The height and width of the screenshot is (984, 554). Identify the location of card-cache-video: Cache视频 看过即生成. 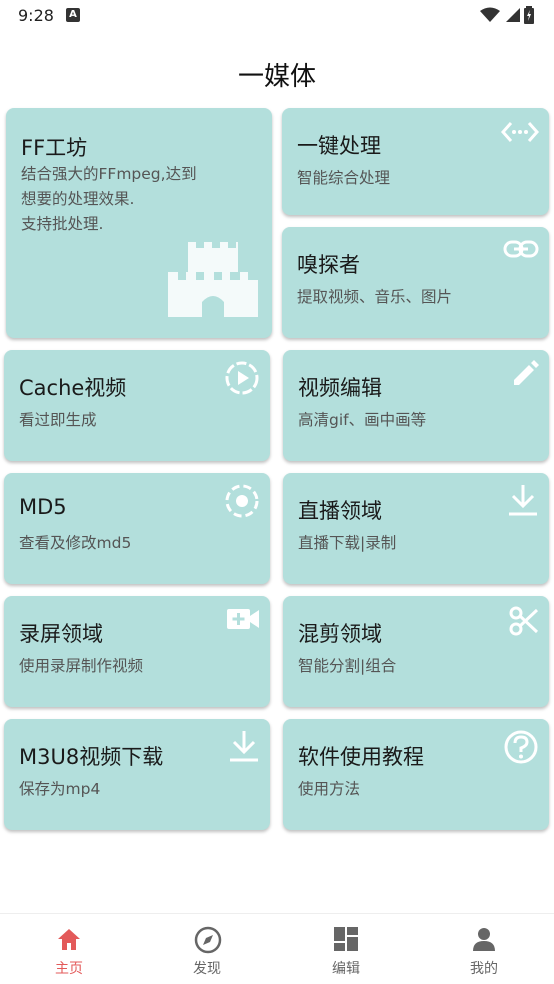
(137, 405).